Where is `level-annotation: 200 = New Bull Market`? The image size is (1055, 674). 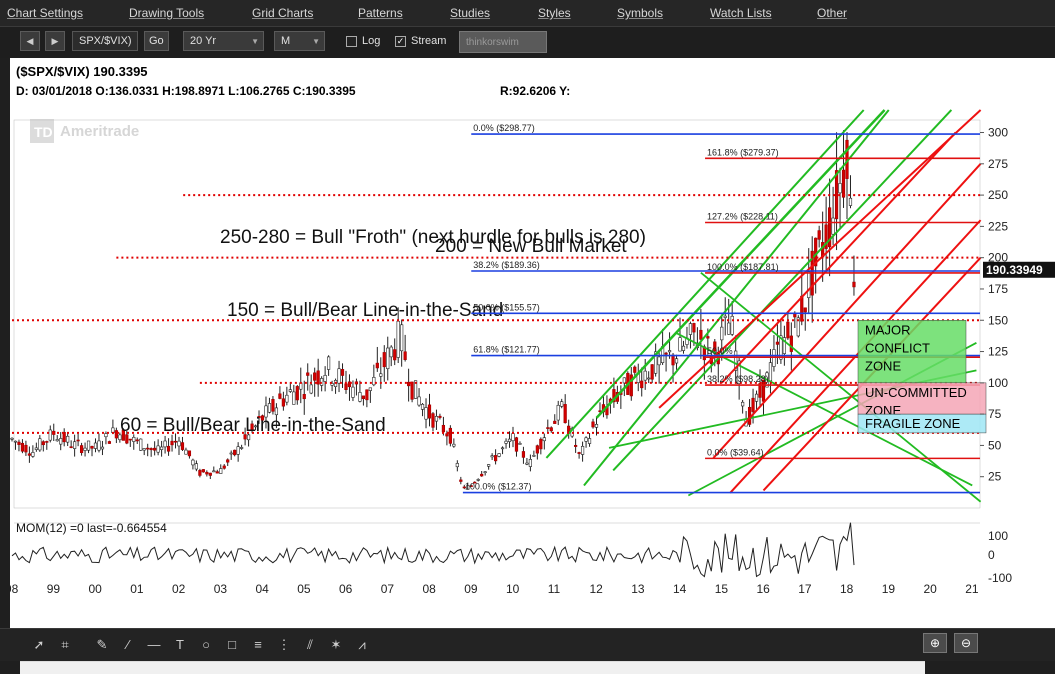 level-annotation: 200 = New Bull Market is located at coordinates (531, 246).